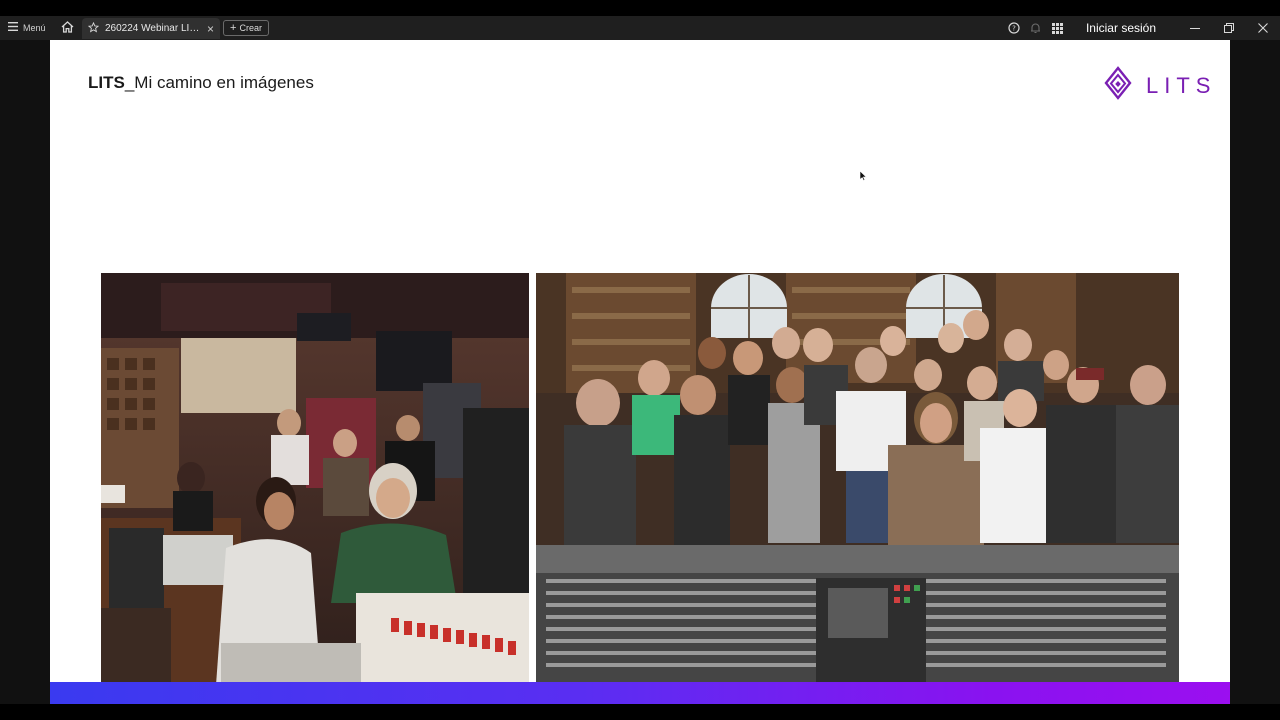 This screenshot has width=1280, height=720. I want to click on apps-grid-icon, so click(1058, 28).